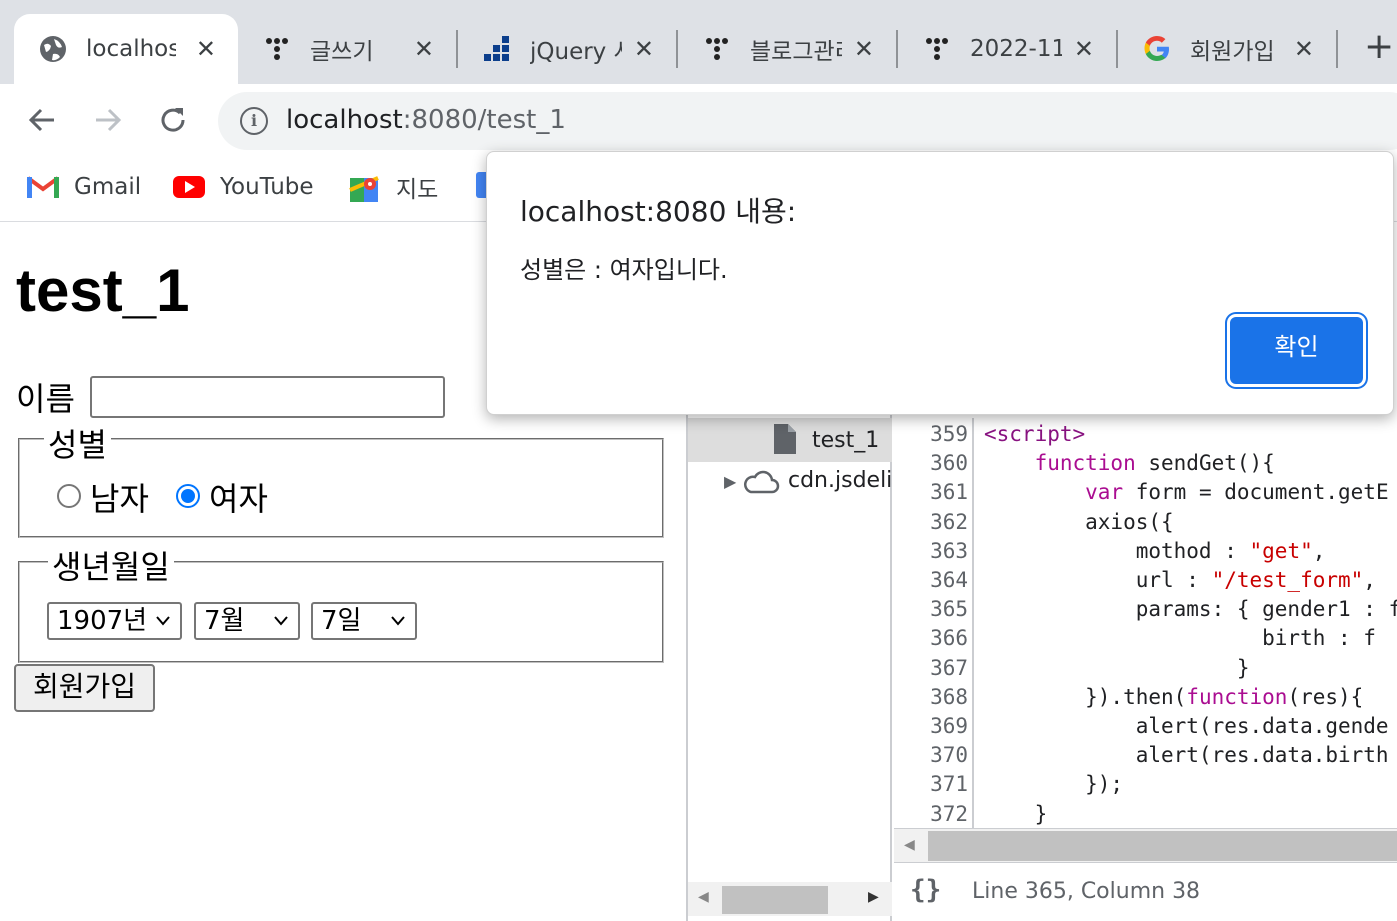 The height and width of the screenshot is (921, 1397). I want to click on day-select: 7일, so click(364, 621).